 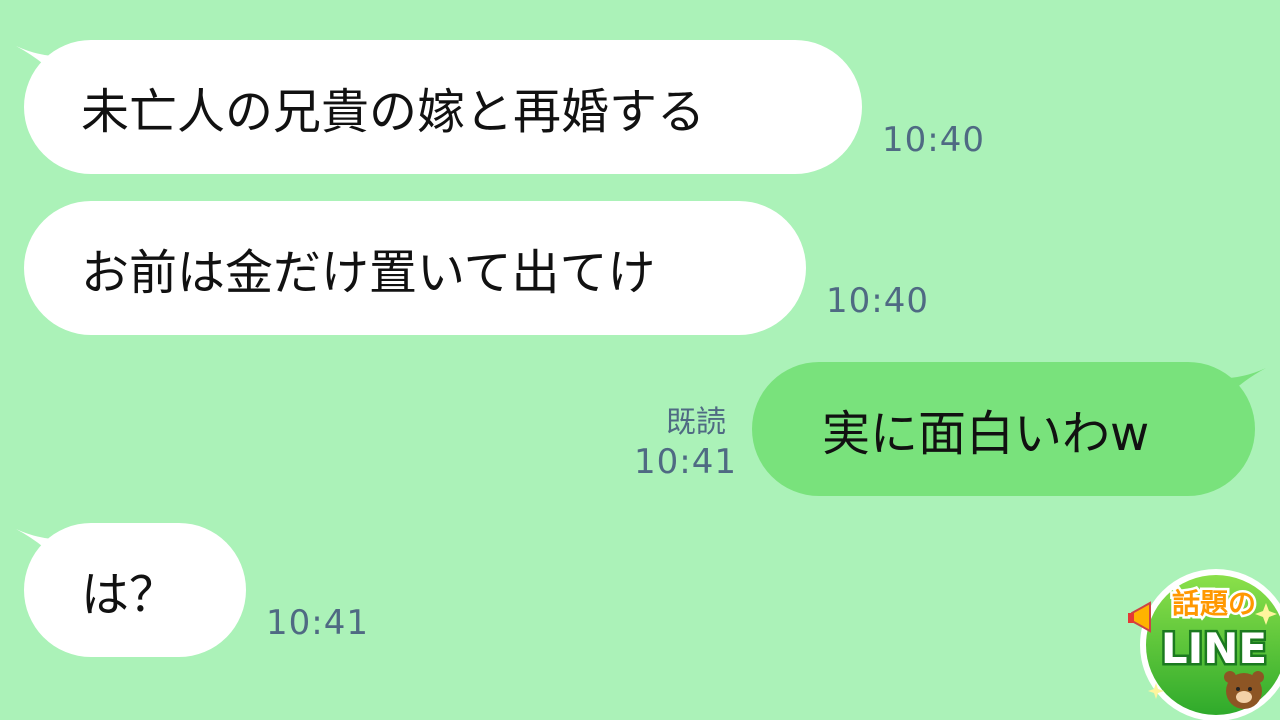 I want to click on message-text: 実に面白いわw, so click(x=986, y=434).